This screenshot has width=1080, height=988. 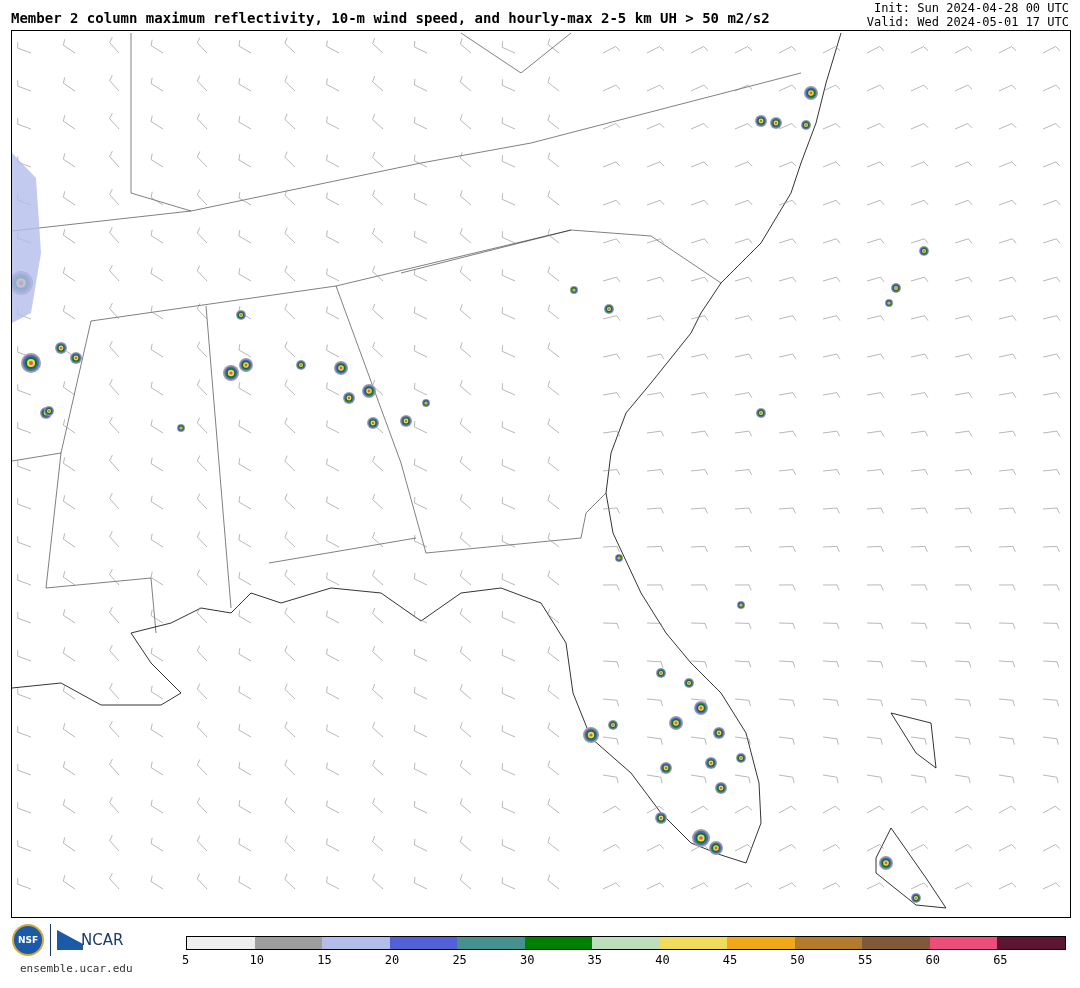 I want to click on swoosh-icon, so click(x=70, y=940).